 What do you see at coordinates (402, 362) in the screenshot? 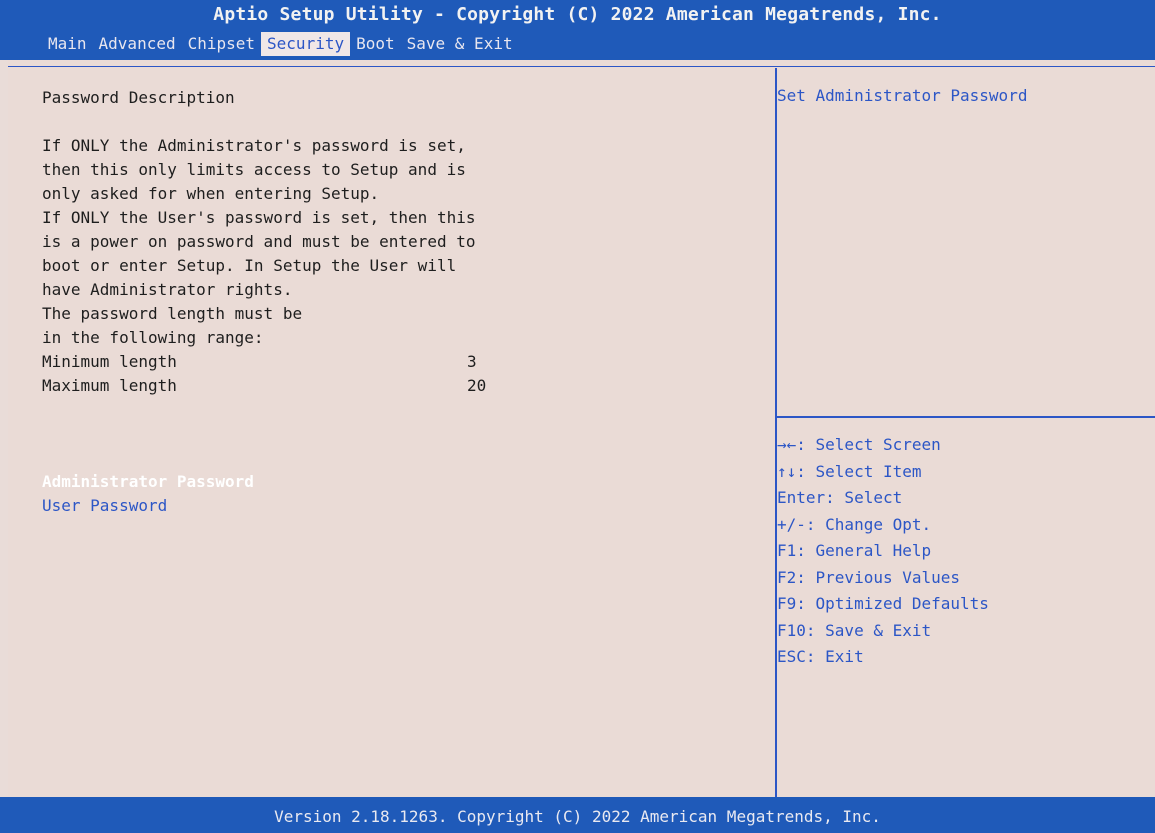
I see `minimum-length-row: Minimum length 3` at bounding box center [402, 362].